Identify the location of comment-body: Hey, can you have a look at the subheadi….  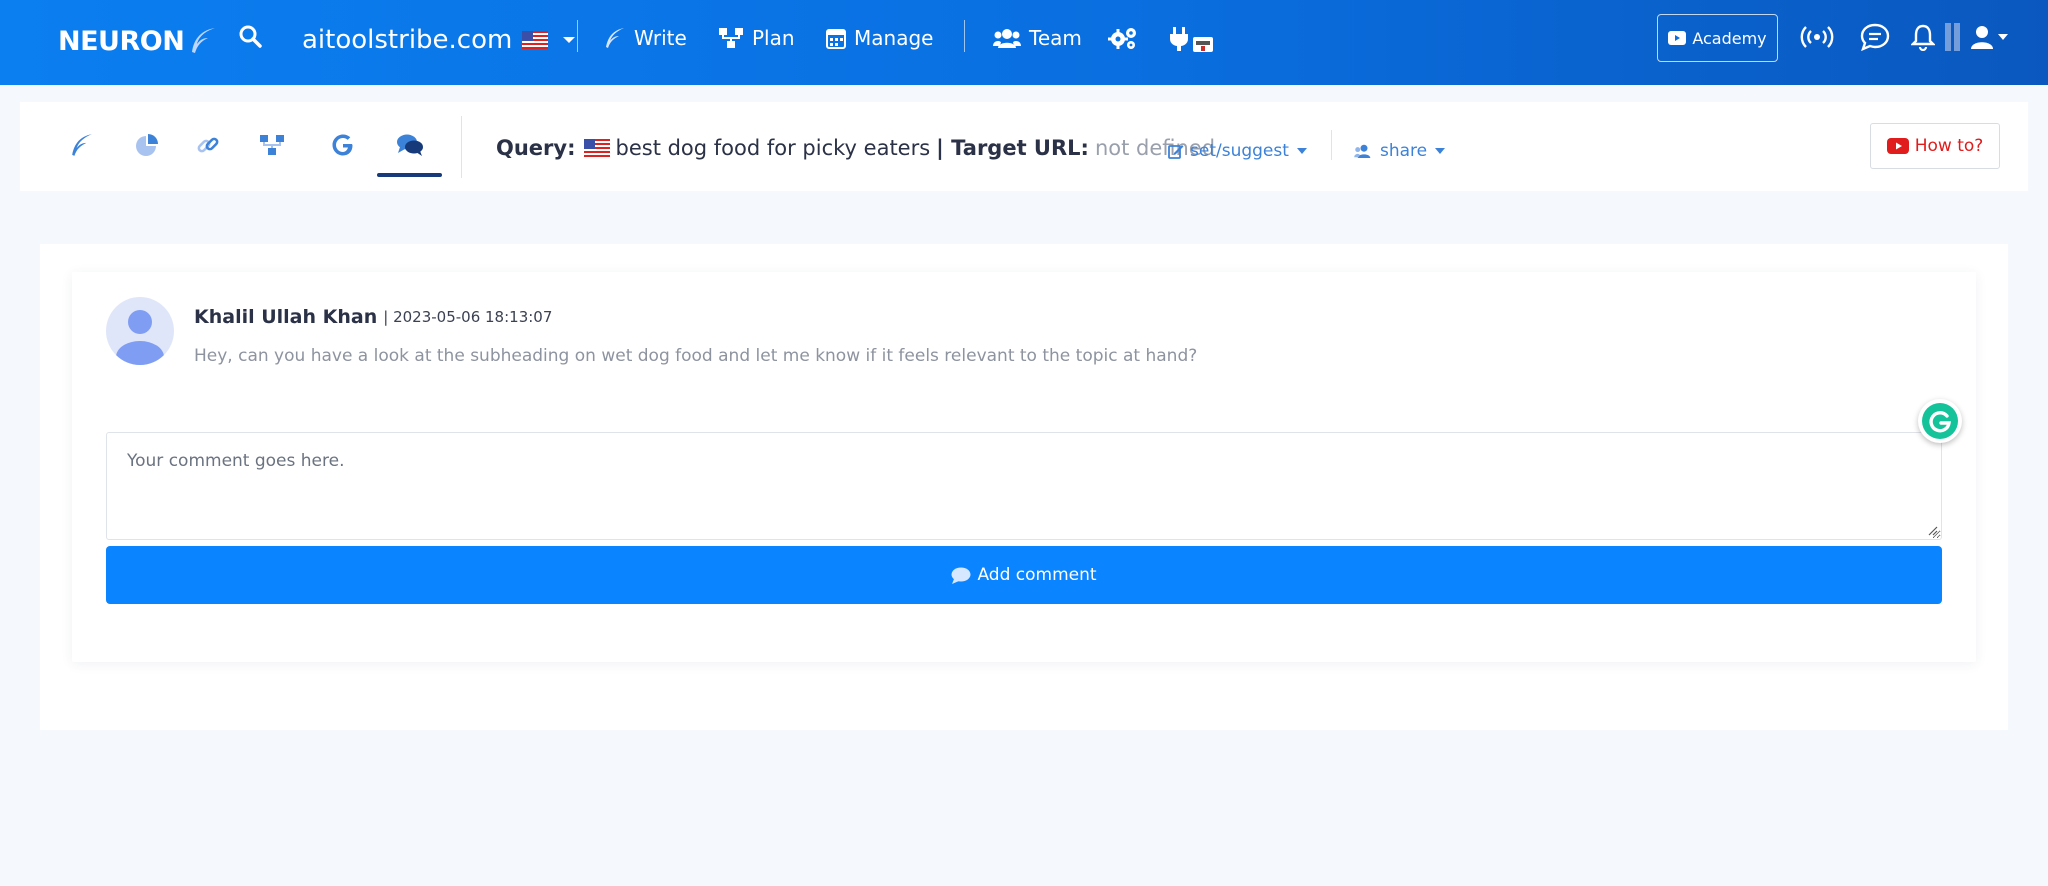
(696, 356).